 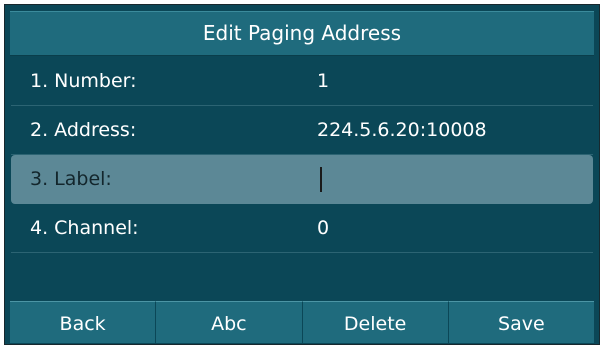 What do you see at coordinates (323, 228) in the screenshot?
I see `field-value-channel: 0` at bounding box center [323, 228].